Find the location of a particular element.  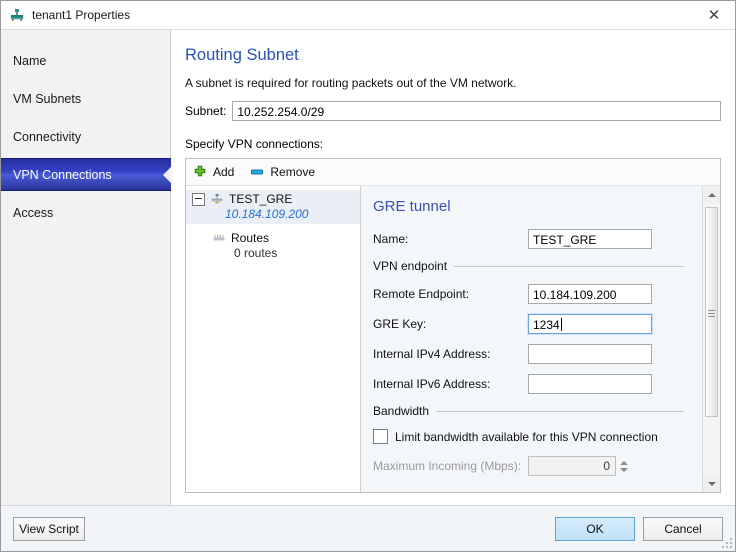

sidebar-item-vpn-connections: VPN Connections is located at coordinates (86, 174).